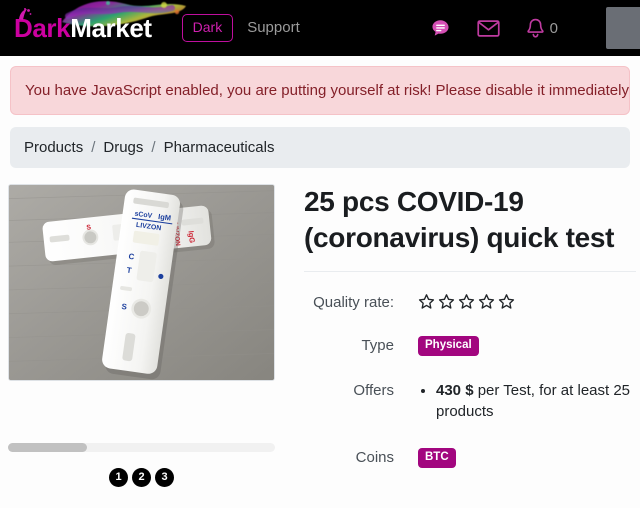 This screenshot has width=640, height=508. Describe the element at coordinates (219, 147) in the screenshot. I see `breadcrumb-item-pharmaceuticals: Pharmaceuticals` at that location.